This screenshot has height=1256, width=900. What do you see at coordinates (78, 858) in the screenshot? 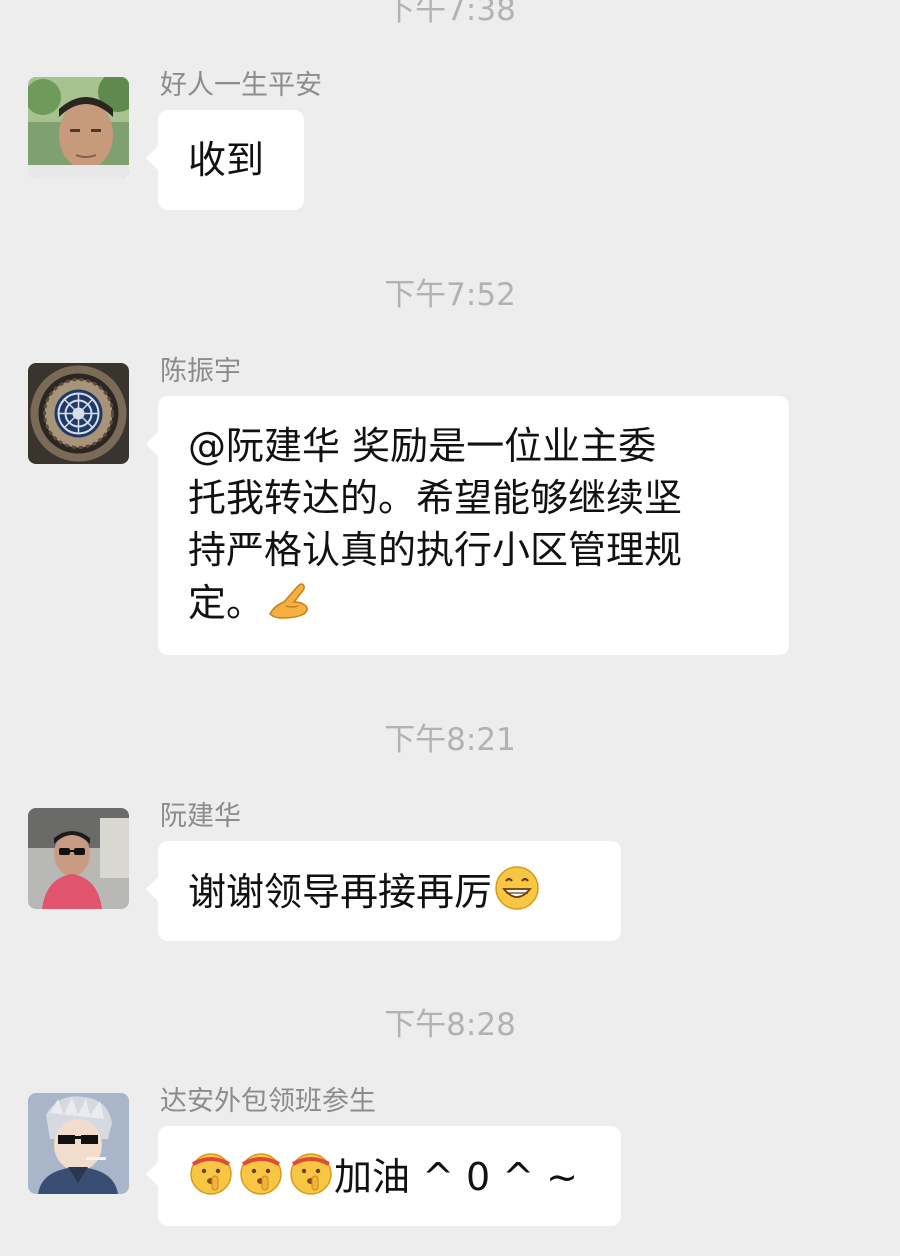
I see `man-in-car-sunglasses-avatar` at bounding box center [78, 858].